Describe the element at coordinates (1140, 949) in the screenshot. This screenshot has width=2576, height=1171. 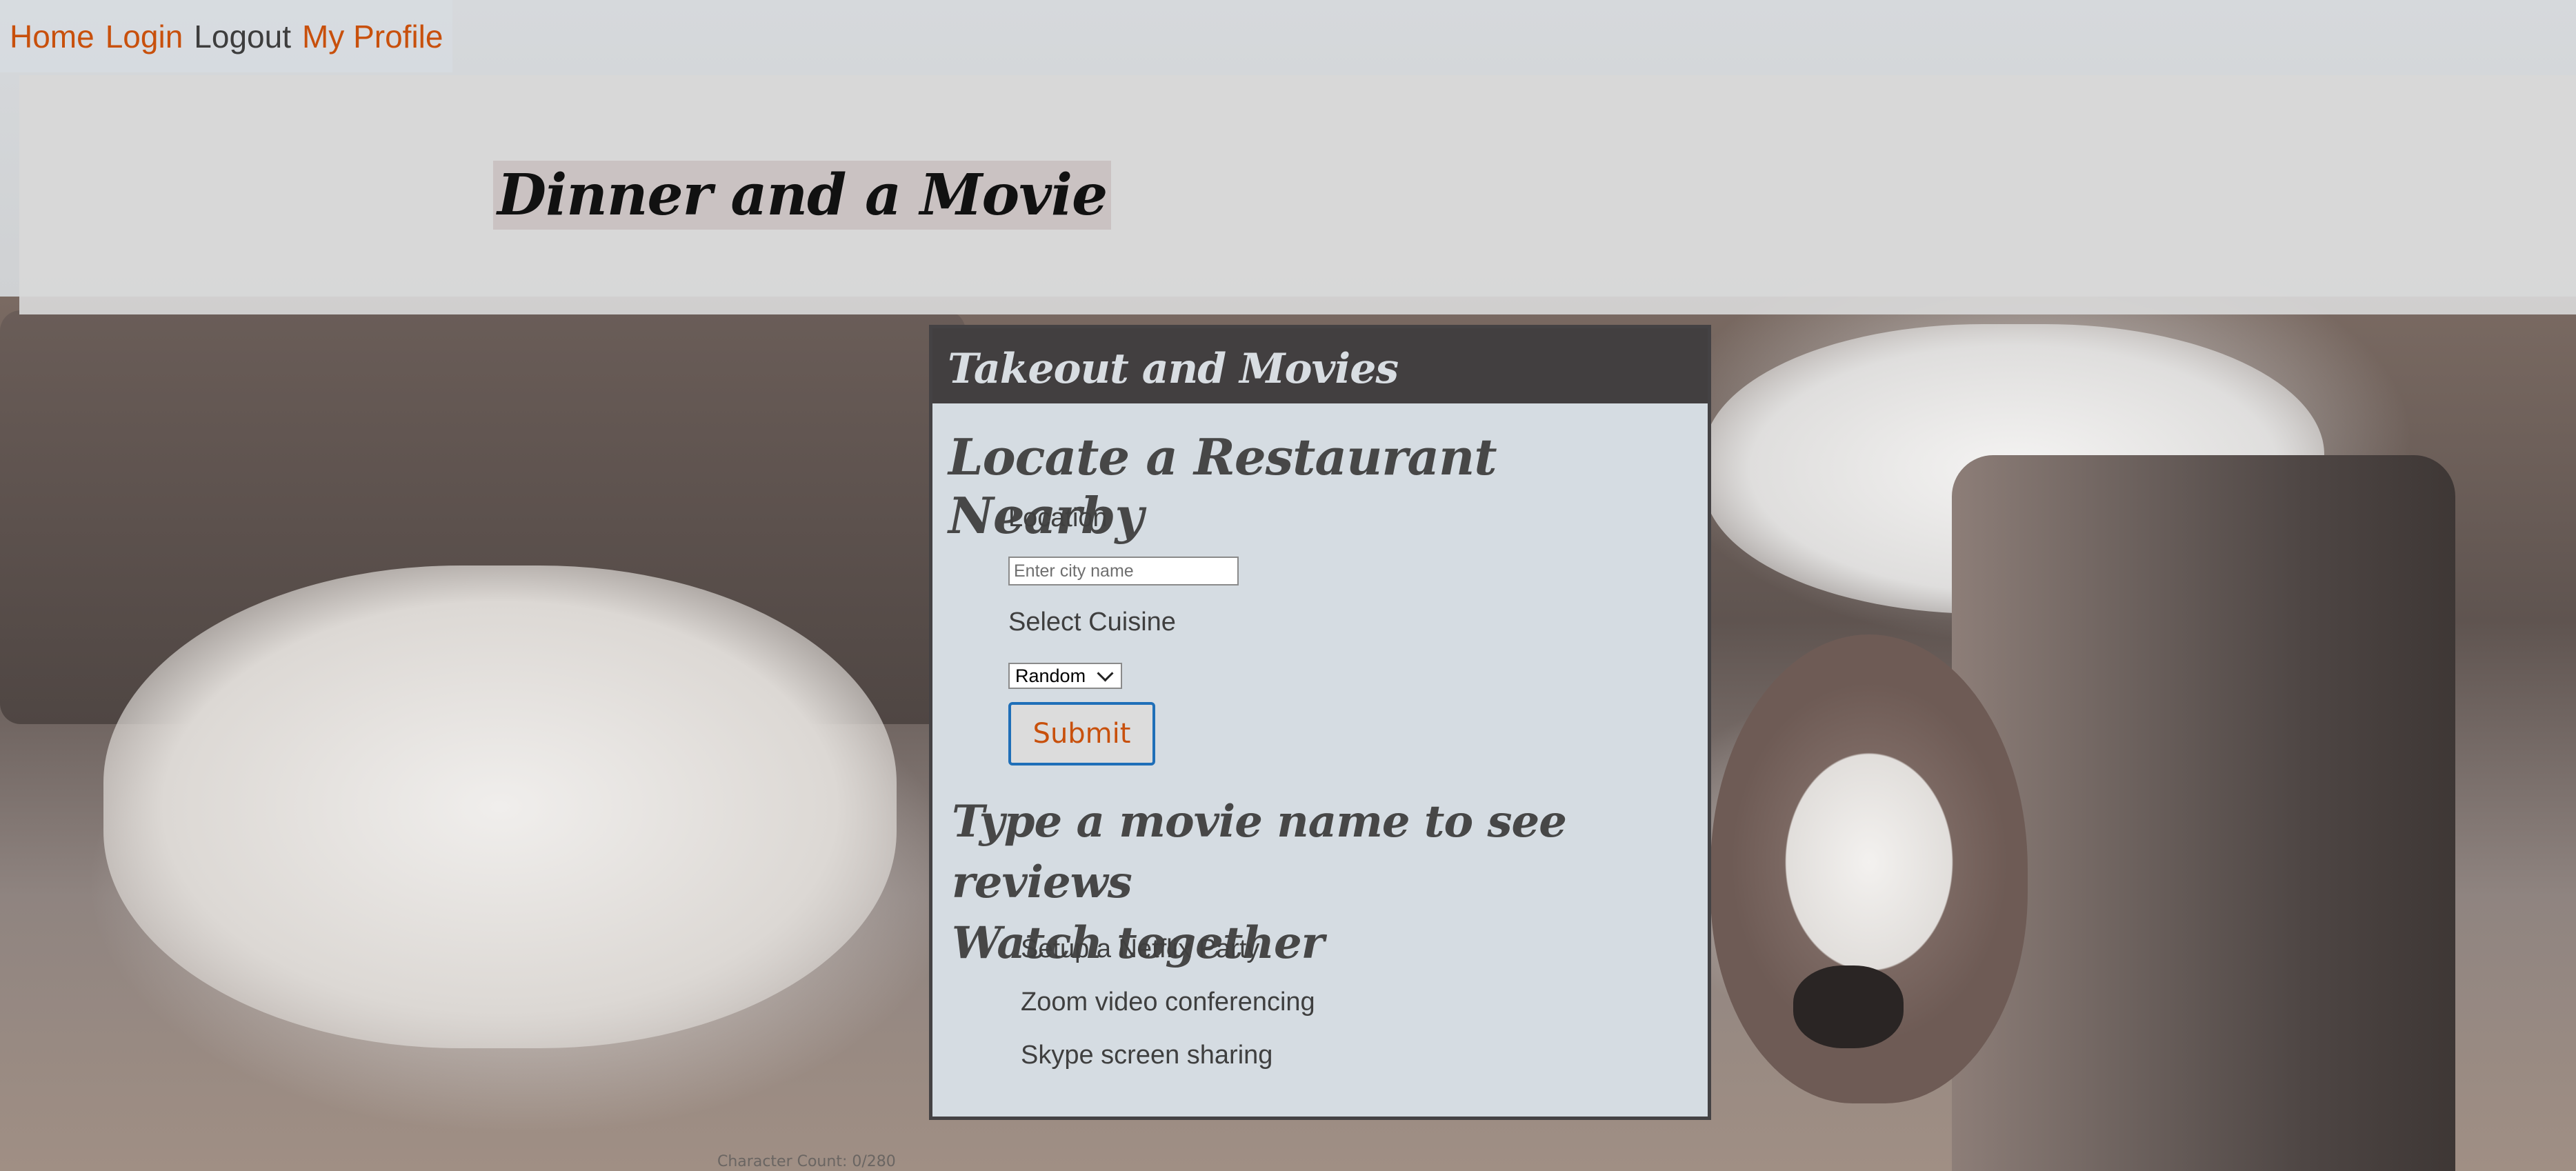
I see `watch-item-netflix: Setup a Netflix Party` at that location.